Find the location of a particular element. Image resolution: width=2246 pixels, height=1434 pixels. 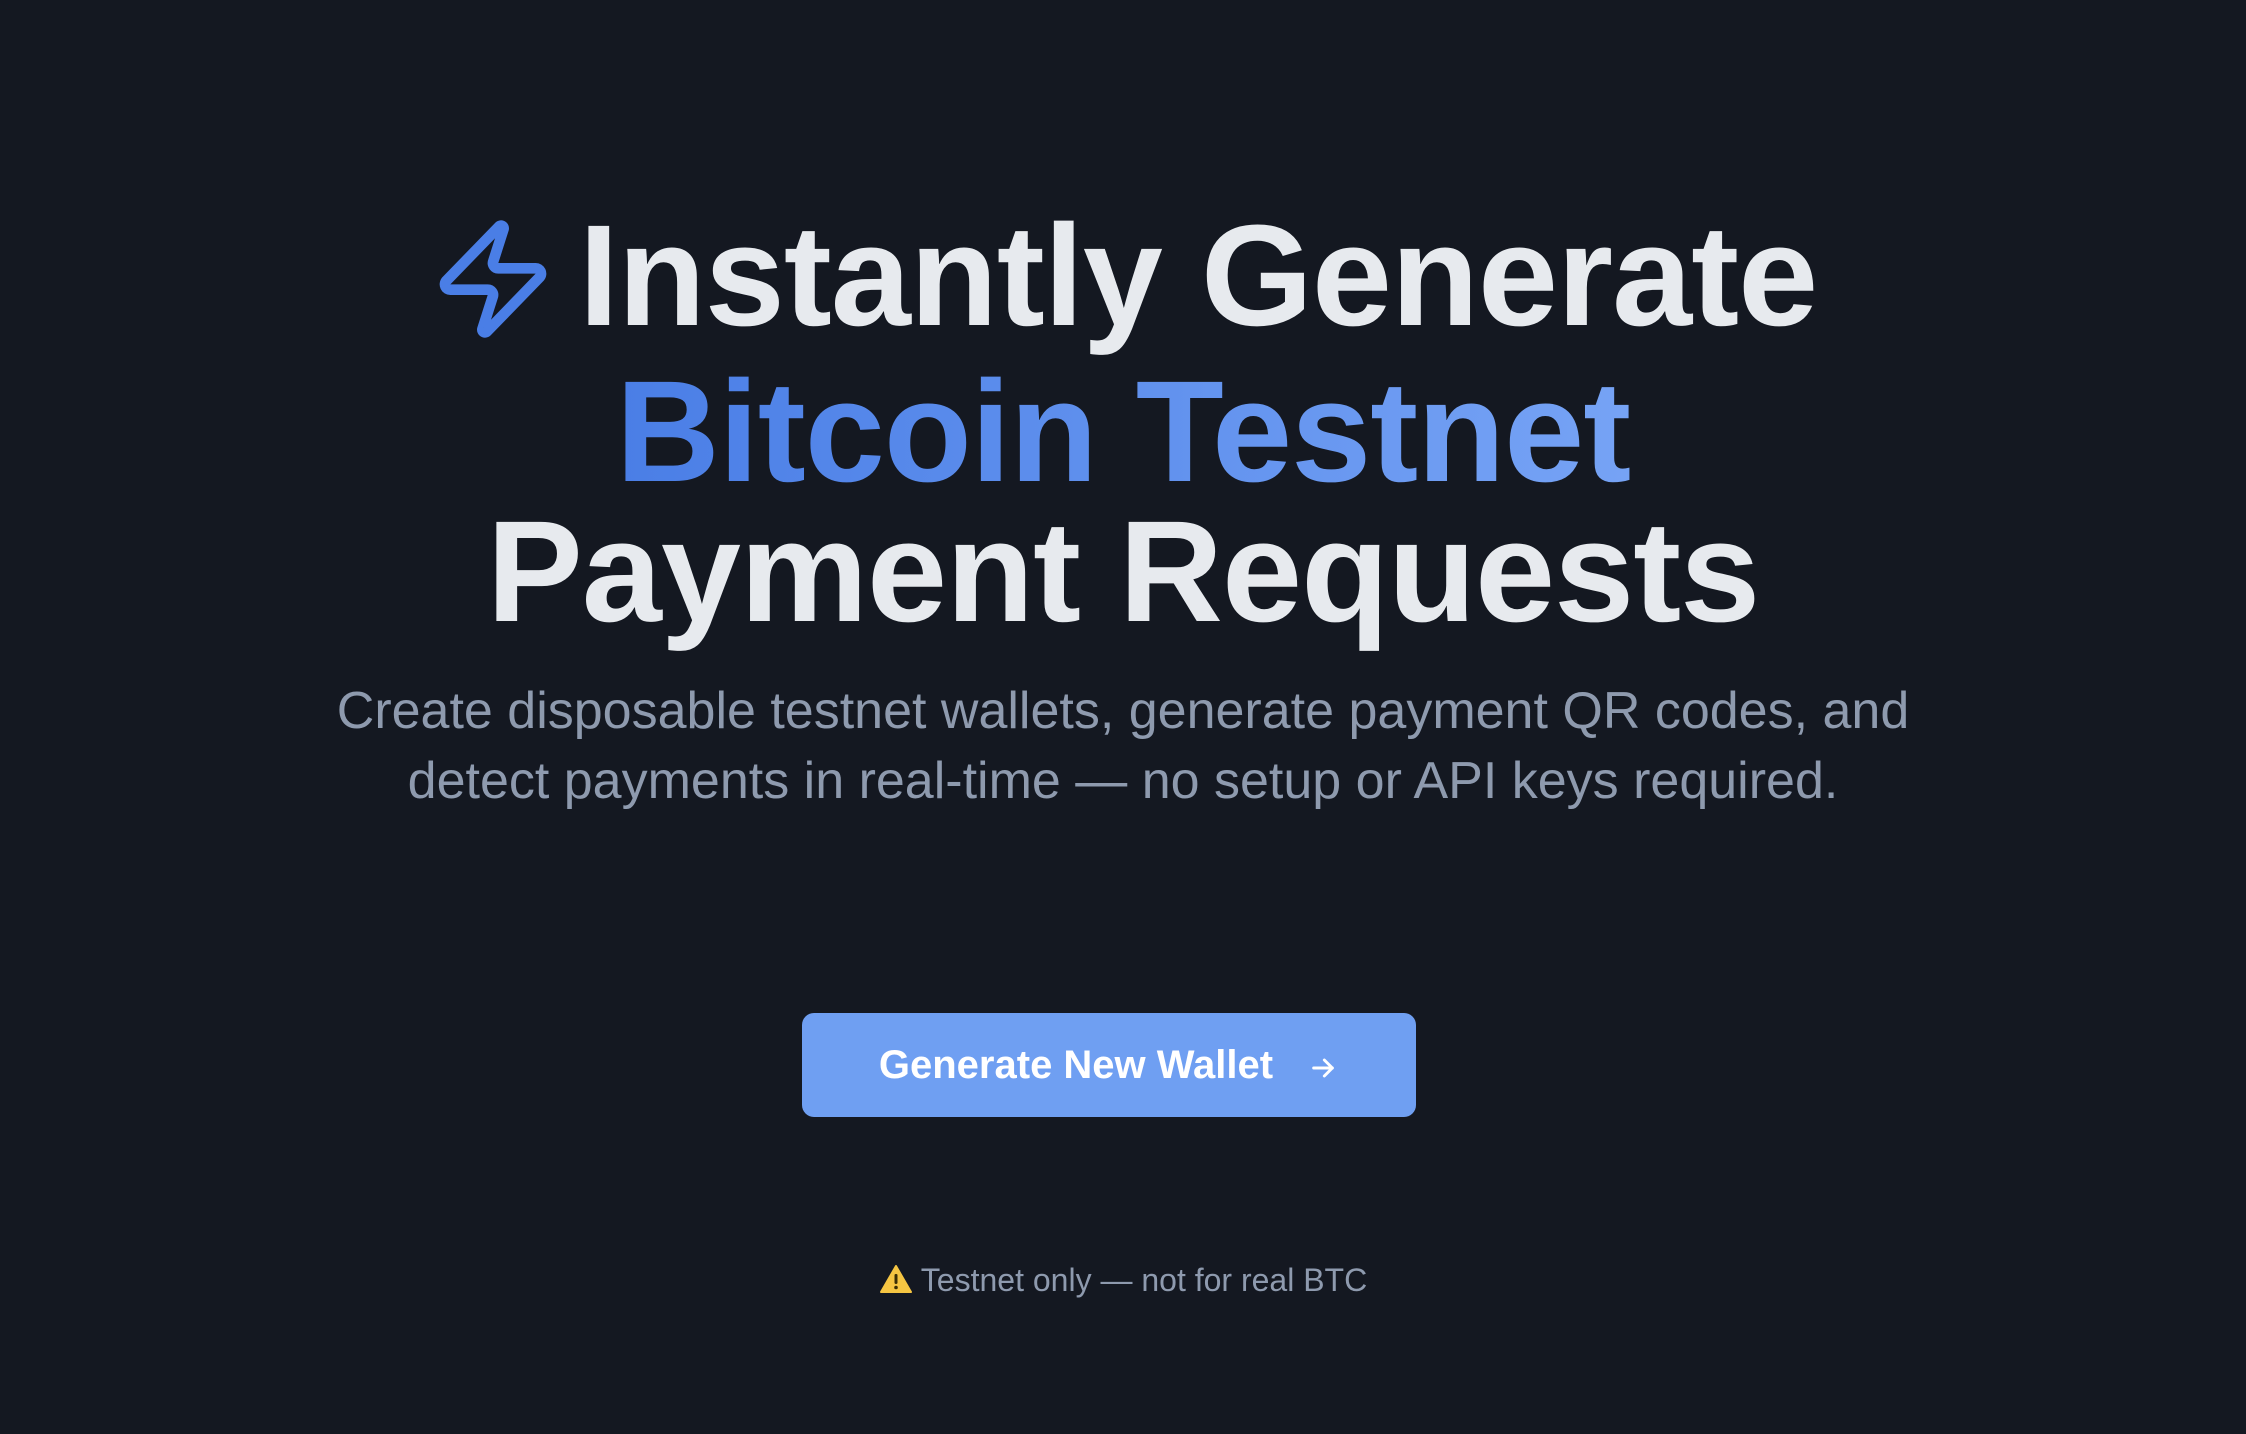

headline-line-1-text: Instantly Generate is located at coordinates (1198, 275).